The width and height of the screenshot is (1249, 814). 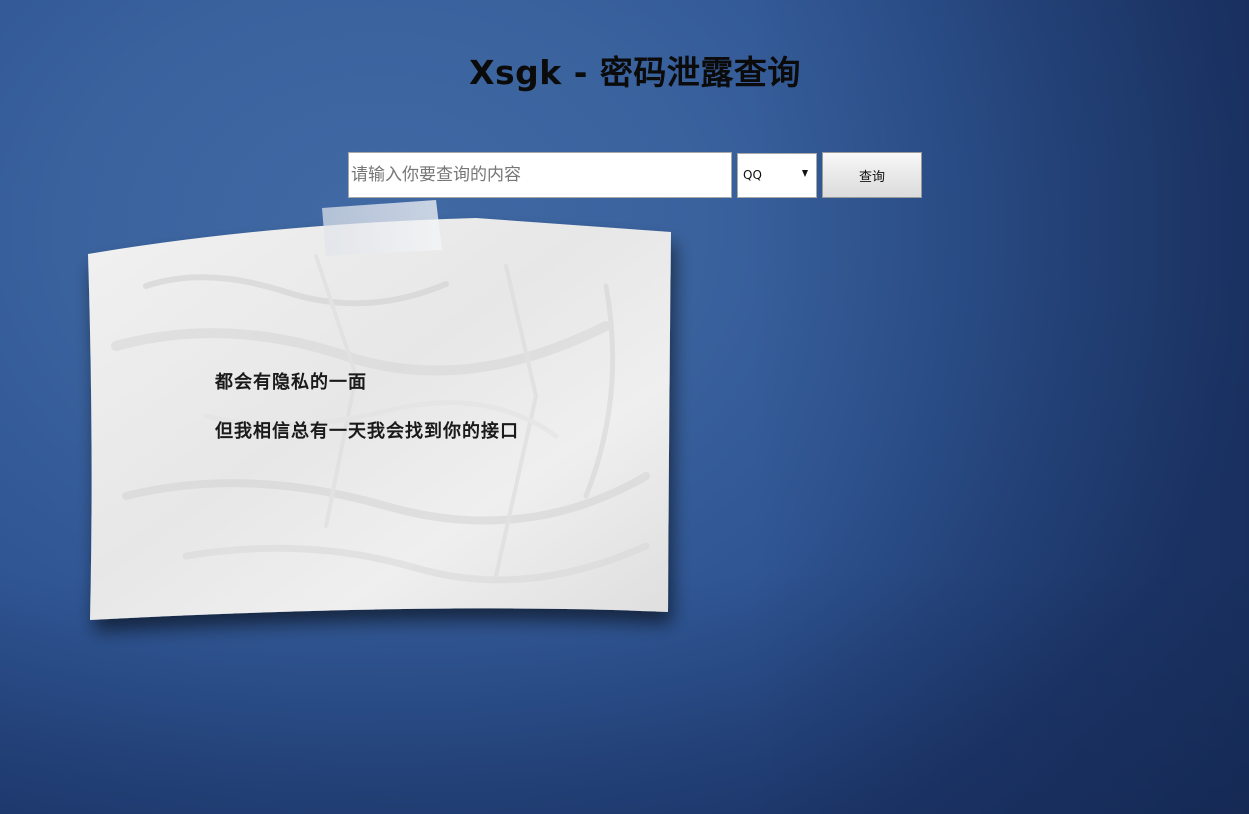 I want to click on search-type-value: QQ, so click(x=752, y=175).